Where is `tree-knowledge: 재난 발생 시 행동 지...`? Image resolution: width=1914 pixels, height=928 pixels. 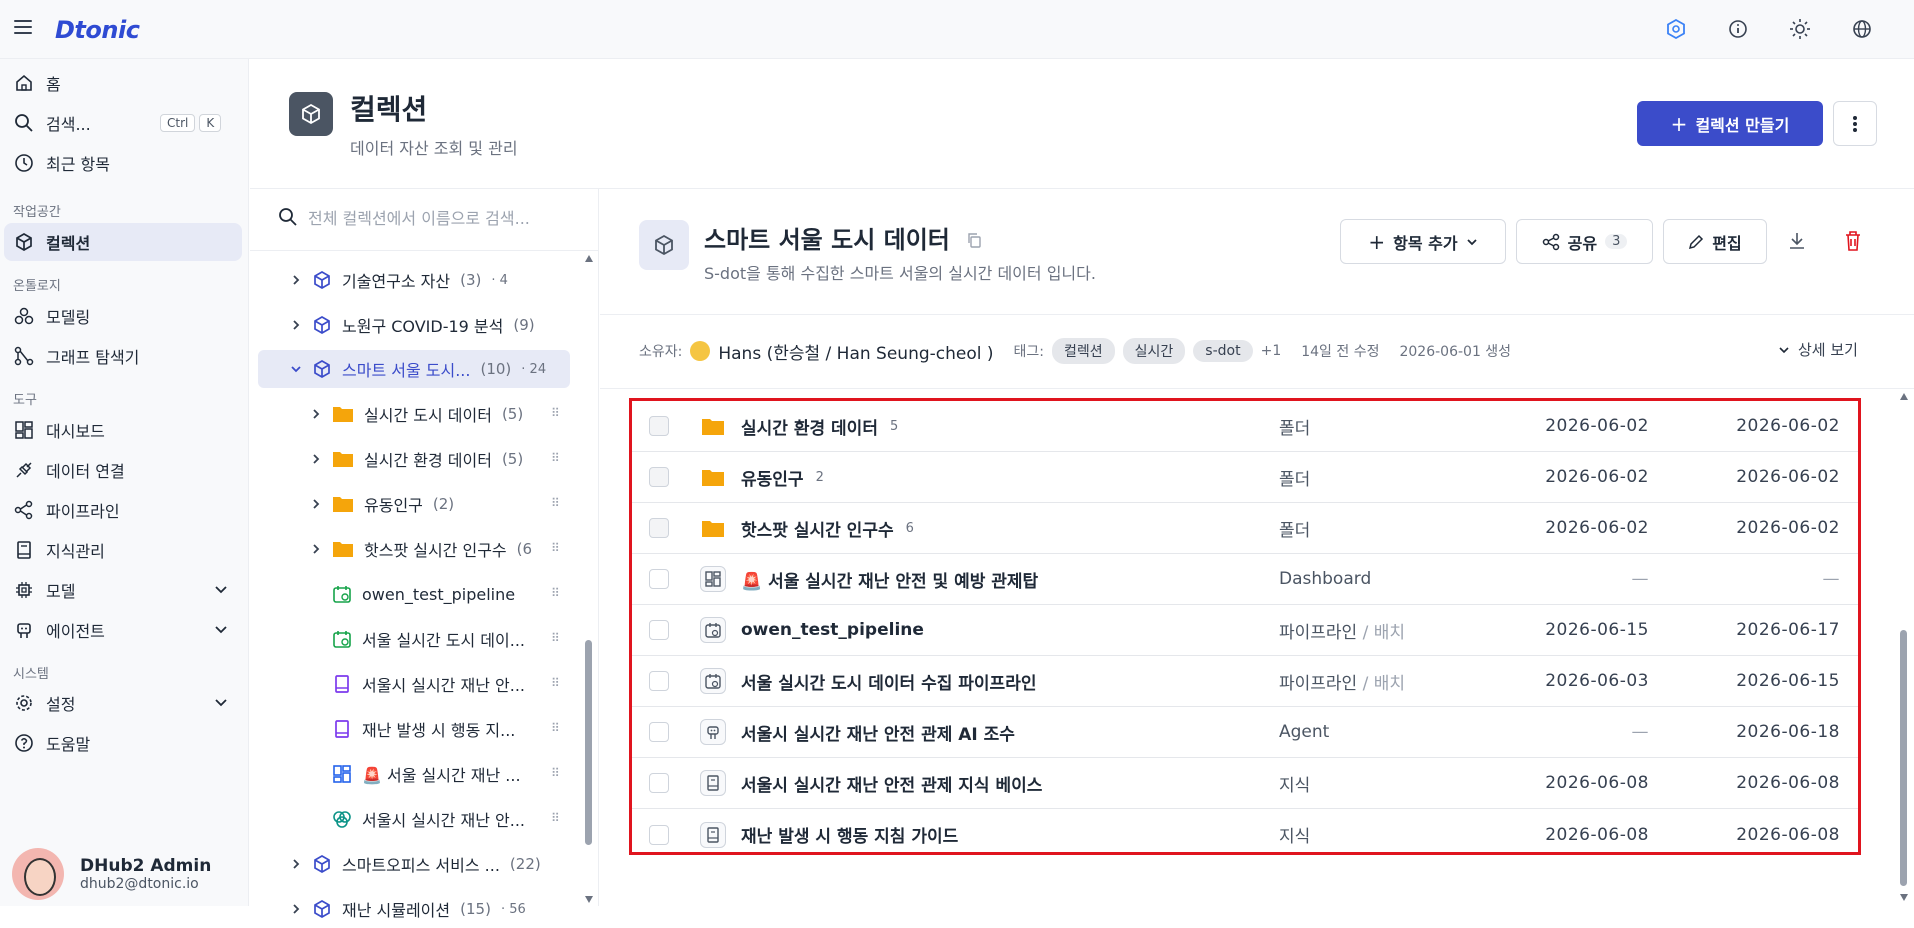
tree-knowledge: 재난 발생 시 행동 지... is located at coordinates (412, 729).